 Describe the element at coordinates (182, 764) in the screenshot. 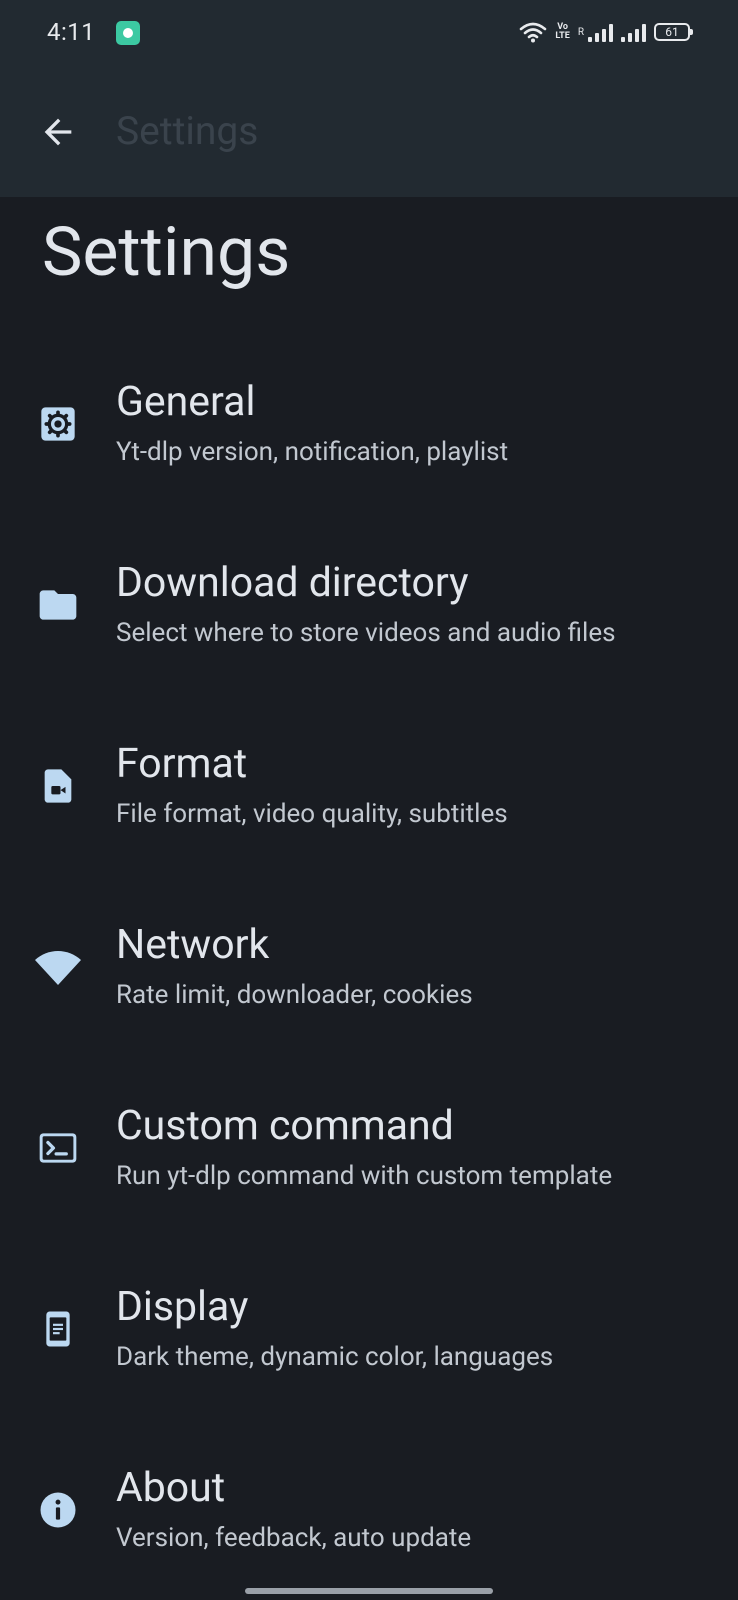

I see `settings-item-title: Format` at that location.